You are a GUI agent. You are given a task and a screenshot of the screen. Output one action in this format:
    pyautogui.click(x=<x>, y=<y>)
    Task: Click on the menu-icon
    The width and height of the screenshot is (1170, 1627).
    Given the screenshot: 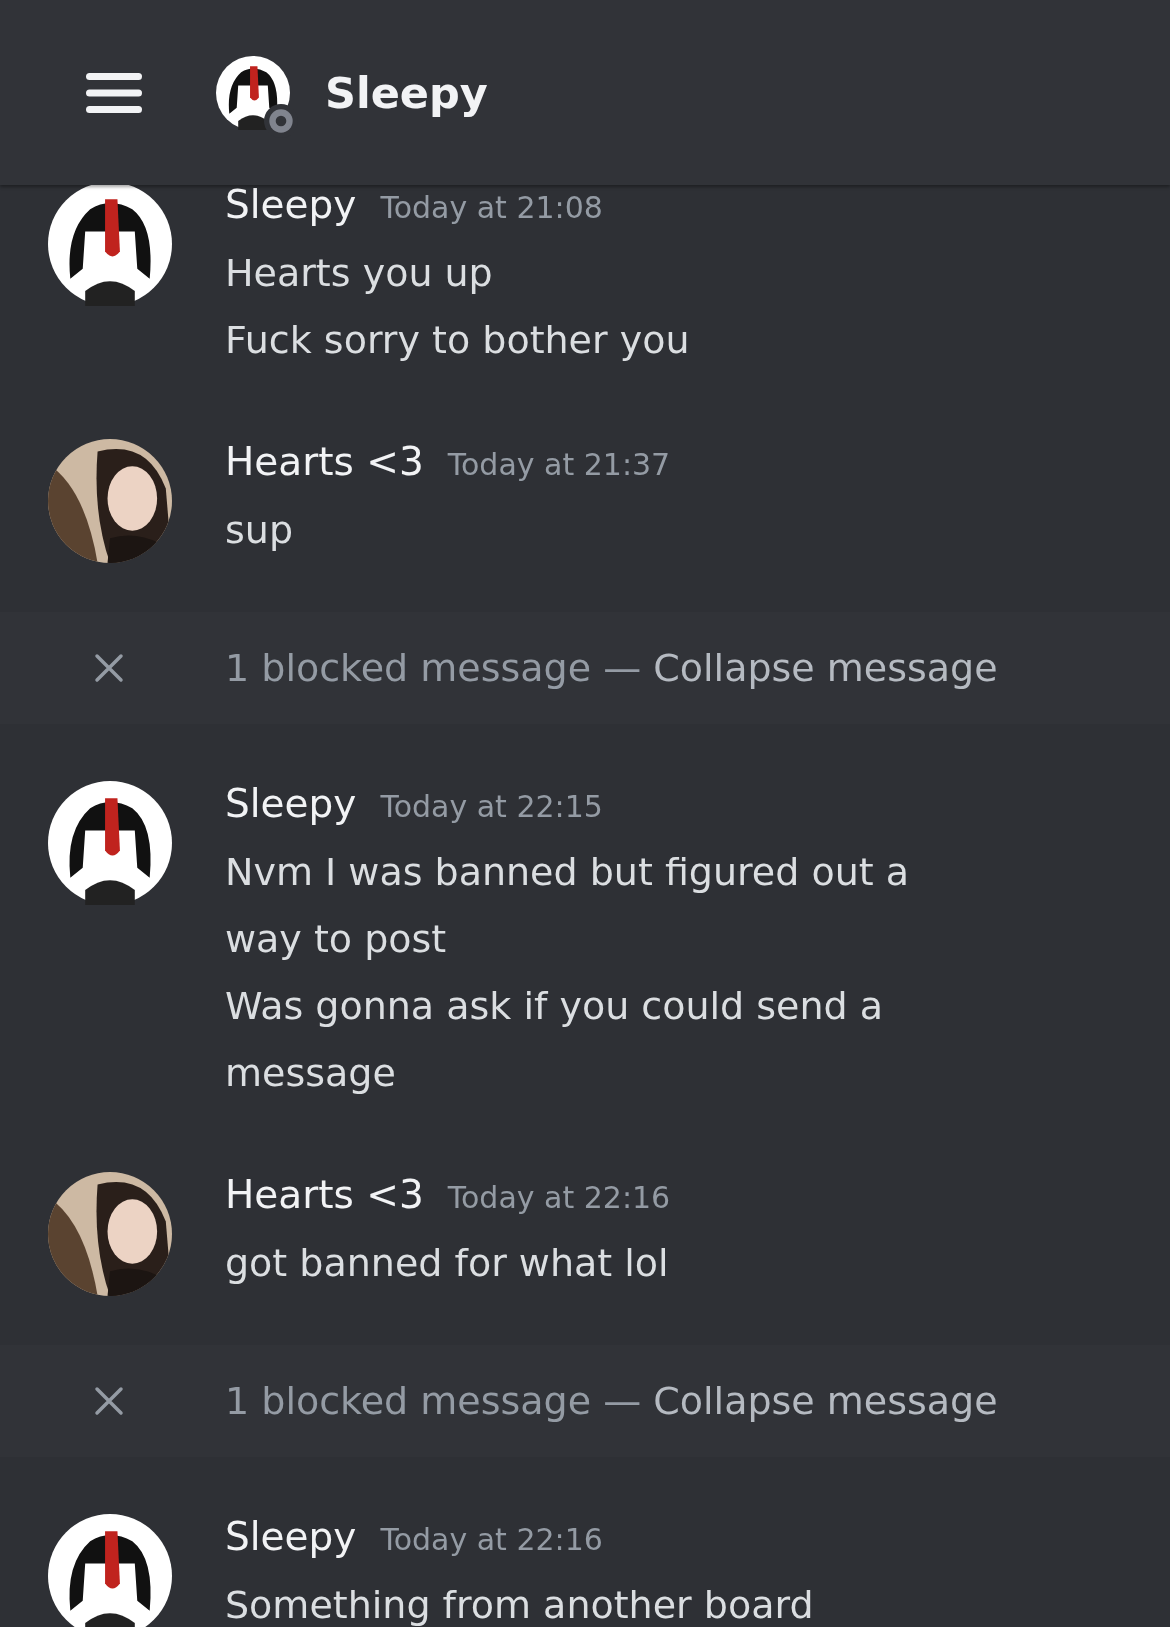 What is the action you would take?
    pyautogui.click(x=114, y=92)
    